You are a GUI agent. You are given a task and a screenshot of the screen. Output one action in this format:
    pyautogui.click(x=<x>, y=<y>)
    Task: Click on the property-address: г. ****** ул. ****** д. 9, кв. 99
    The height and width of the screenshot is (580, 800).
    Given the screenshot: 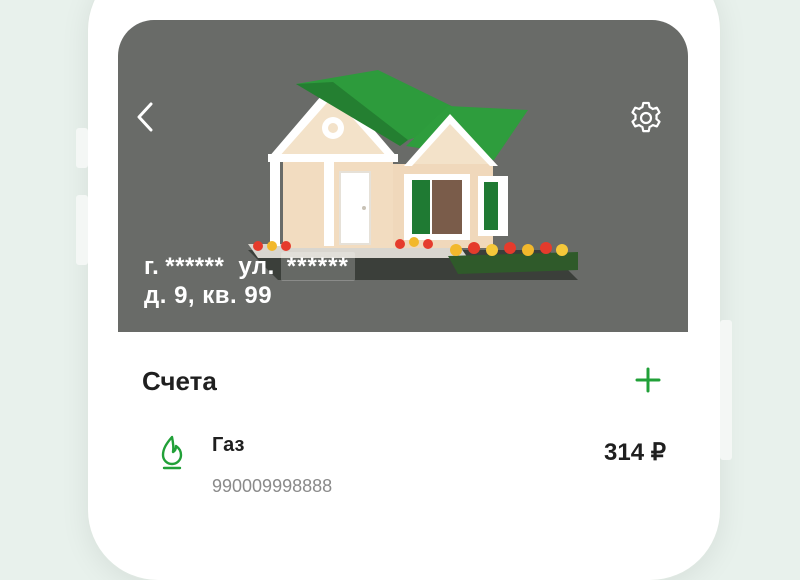 What is the action you would take?
    pyautogui.click(x=249, y=281)
    